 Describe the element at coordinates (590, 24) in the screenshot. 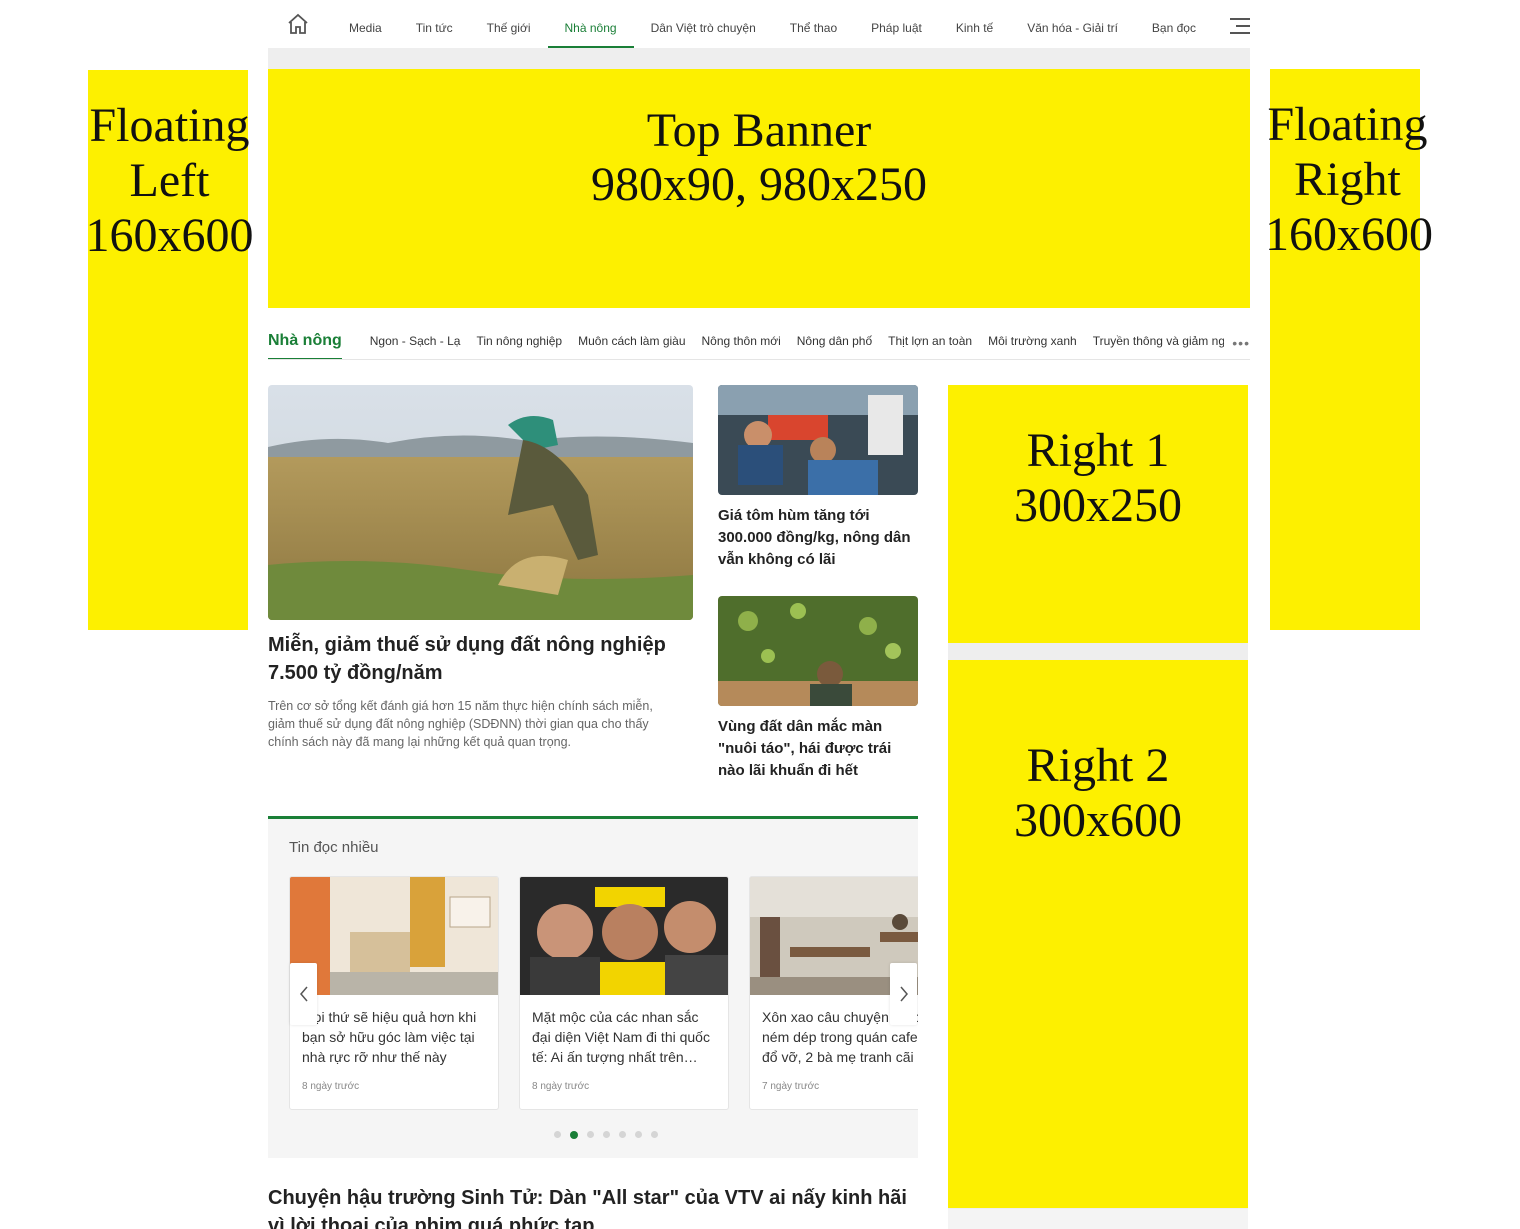

I see `nav-item-nha-nong: Nhà nông` at that location.